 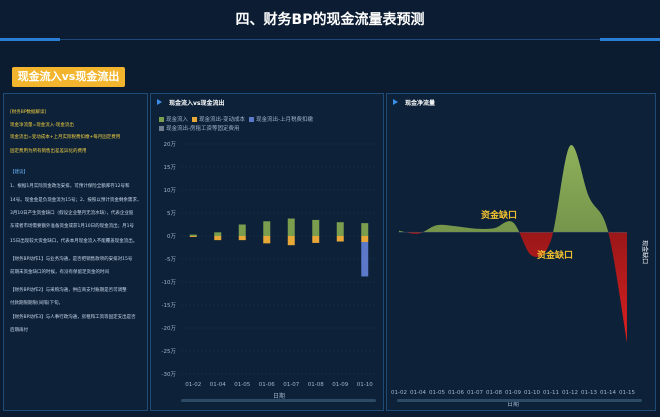 I want to click on analysis-line: 【财务BP动作1】与业务沟通，是否把销售款项的安排对15号, so click(x=71, y=259).